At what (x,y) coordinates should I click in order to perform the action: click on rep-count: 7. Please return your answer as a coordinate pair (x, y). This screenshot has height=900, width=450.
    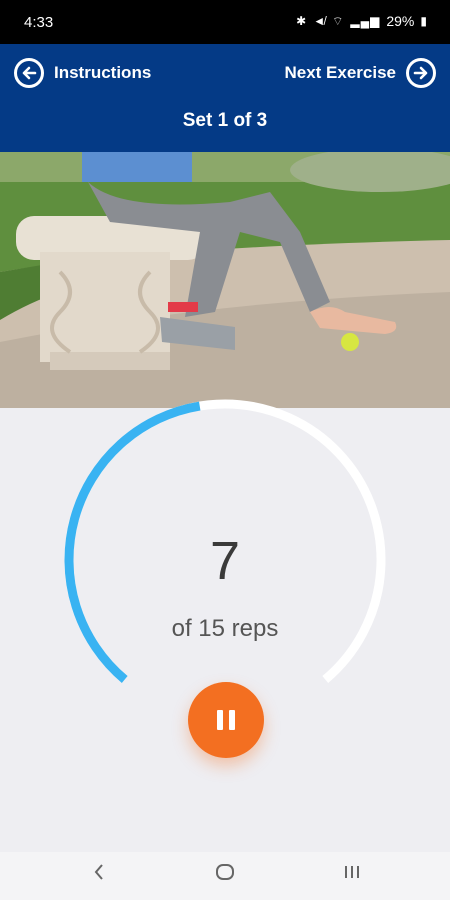
    Looking at the image, I should click on (225, 561).